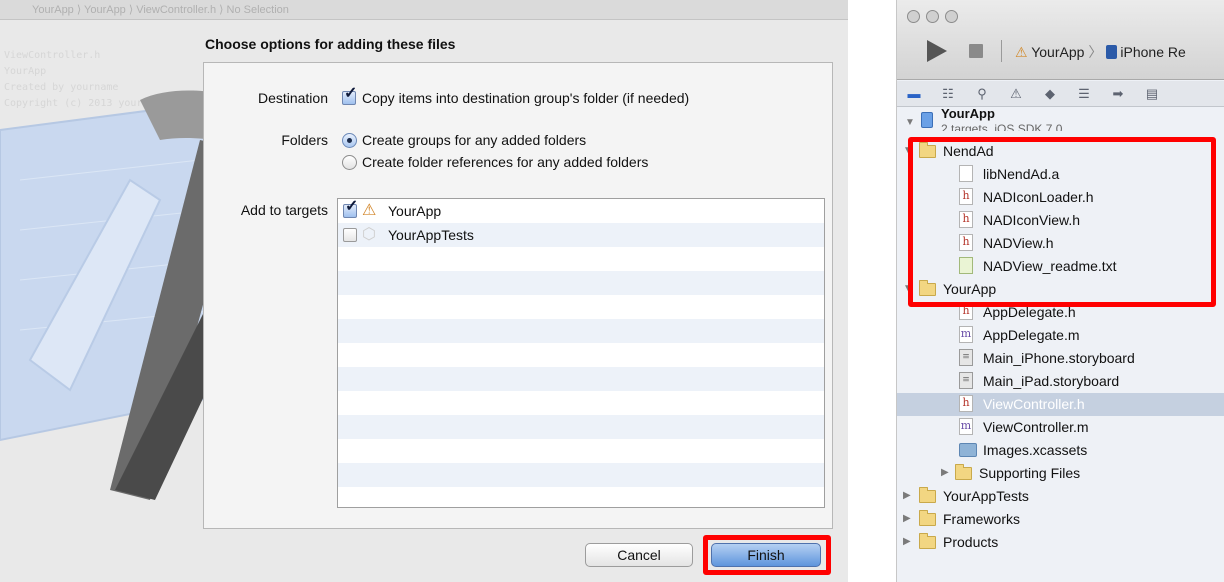 The image size is (1224, 582). What do you see at coordinates (1095, 52) in the screenshot?
I see `chevron-right-icon: 〉` at bounding box center [1095, 52].